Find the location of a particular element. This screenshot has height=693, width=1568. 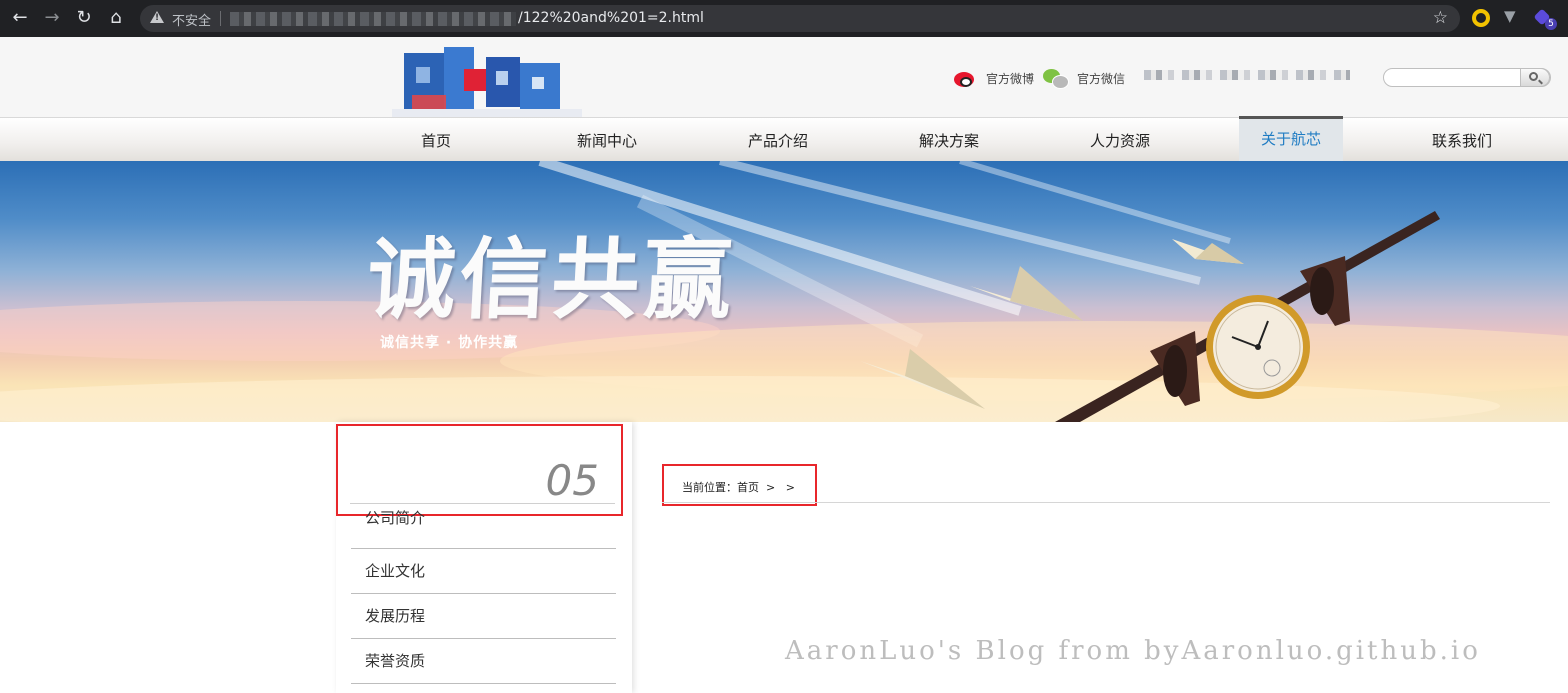

search-input is located at coordinates (1454, 77).